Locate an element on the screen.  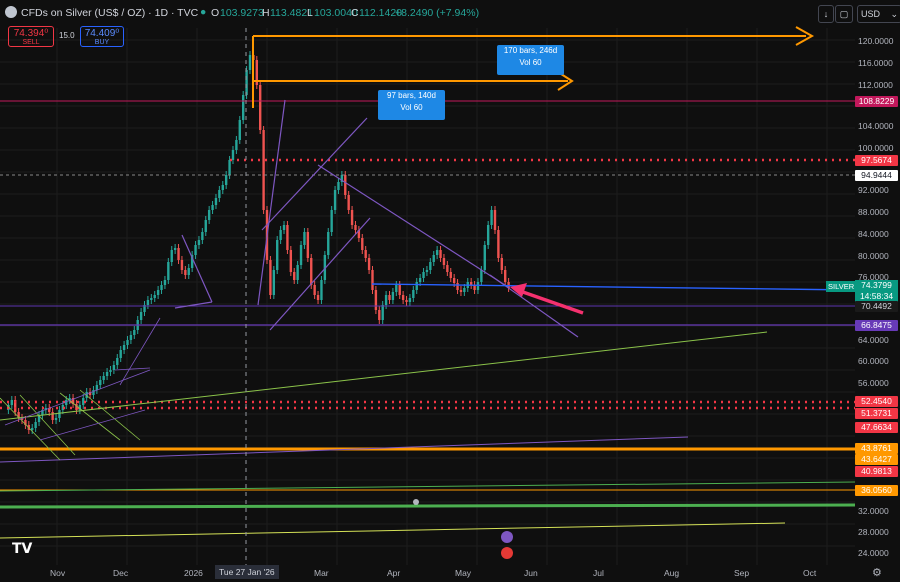
tradingview-logo: TV is located at coordinates (22, 549).